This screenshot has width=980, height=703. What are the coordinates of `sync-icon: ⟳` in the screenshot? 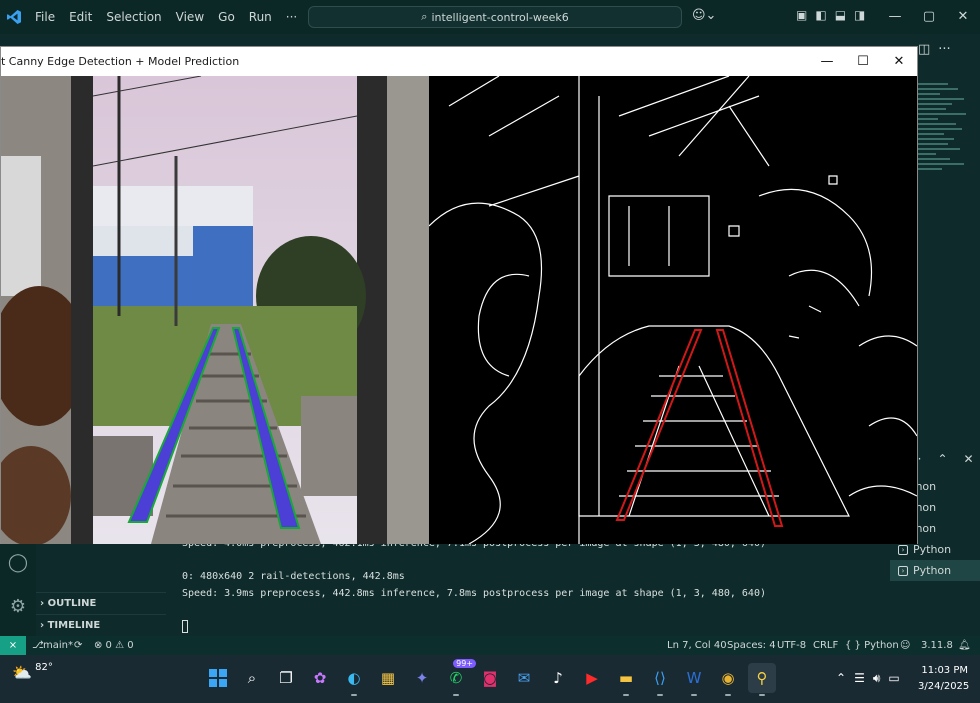 It's located at (78, 645).